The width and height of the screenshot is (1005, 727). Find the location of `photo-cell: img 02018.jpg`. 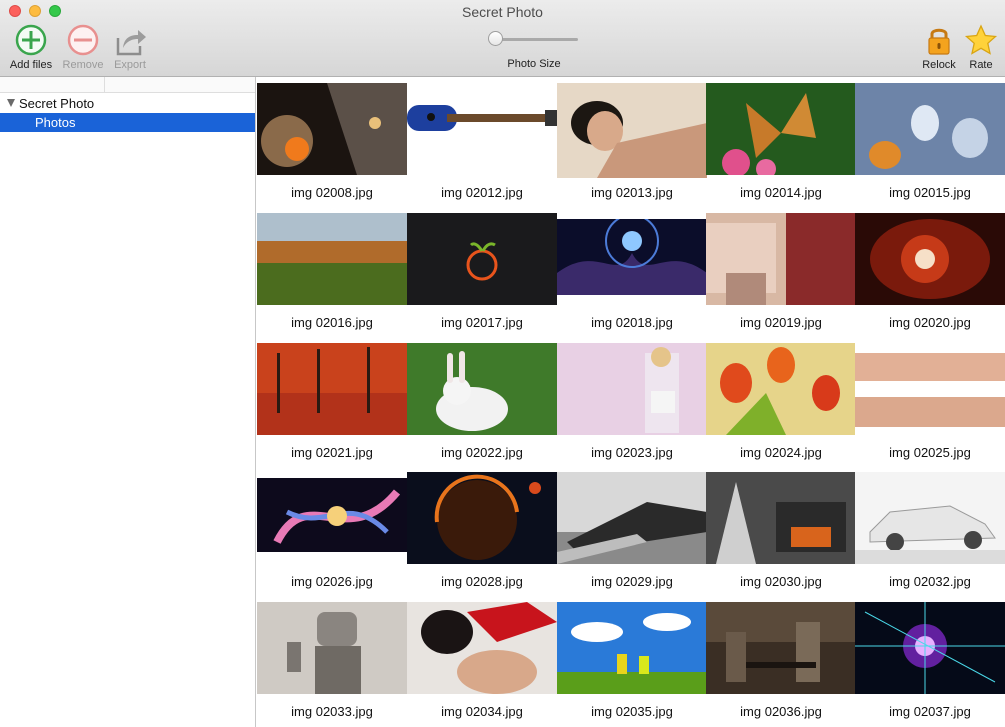

photo-cell: img 02018.jpg is located at coordinates (632, 273).